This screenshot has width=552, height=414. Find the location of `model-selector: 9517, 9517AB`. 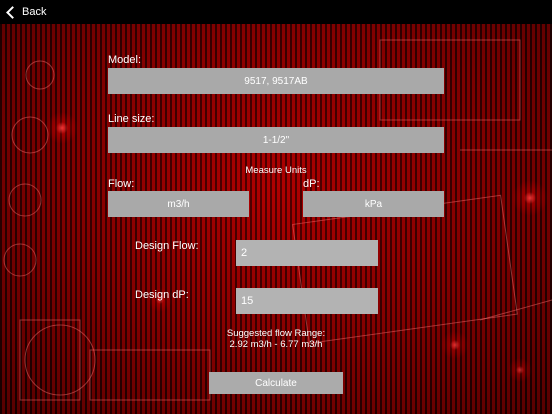

model-selector: 9517, 9517AB is located at coordinates (276, 81).